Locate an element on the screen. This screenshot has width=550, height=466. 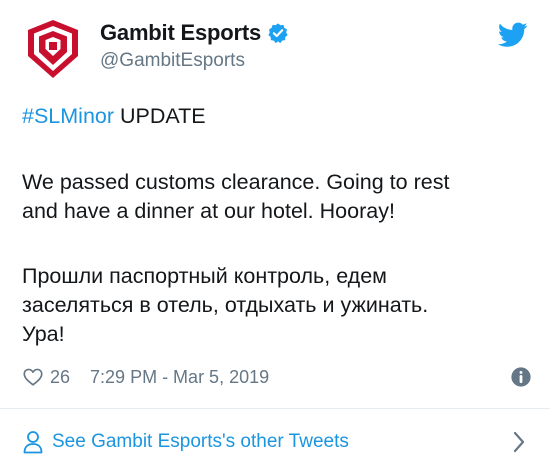
chevron-right-icon is located at coordinates (519, 442).